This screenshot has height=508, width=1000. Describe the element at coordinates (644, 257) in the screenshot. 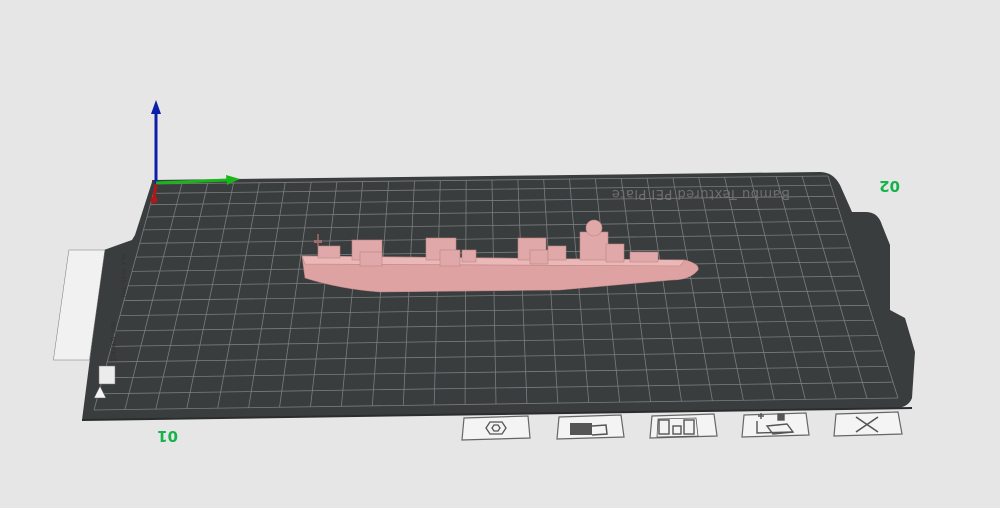

I see `ship-stern-deck` at that location.